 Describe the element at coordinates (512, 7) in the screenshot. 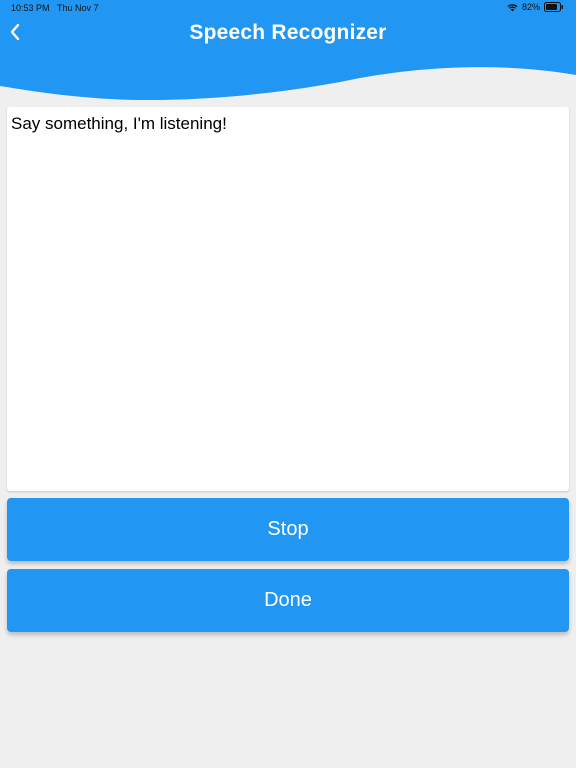

I see `wifi-icon` at that location.